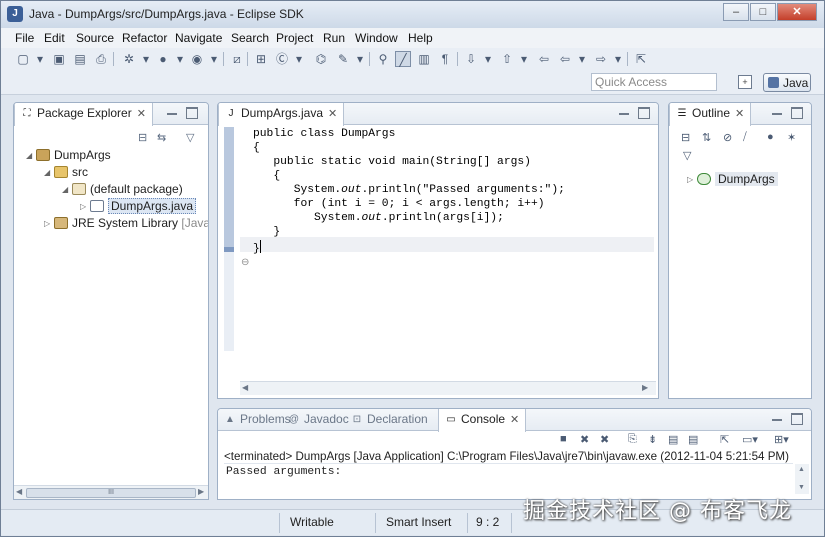  Describe the element at coordinates (138, 207) in the screenshot. I see `tree-item-dumpargs-java: ▷ DumpArgs.java` at that location.